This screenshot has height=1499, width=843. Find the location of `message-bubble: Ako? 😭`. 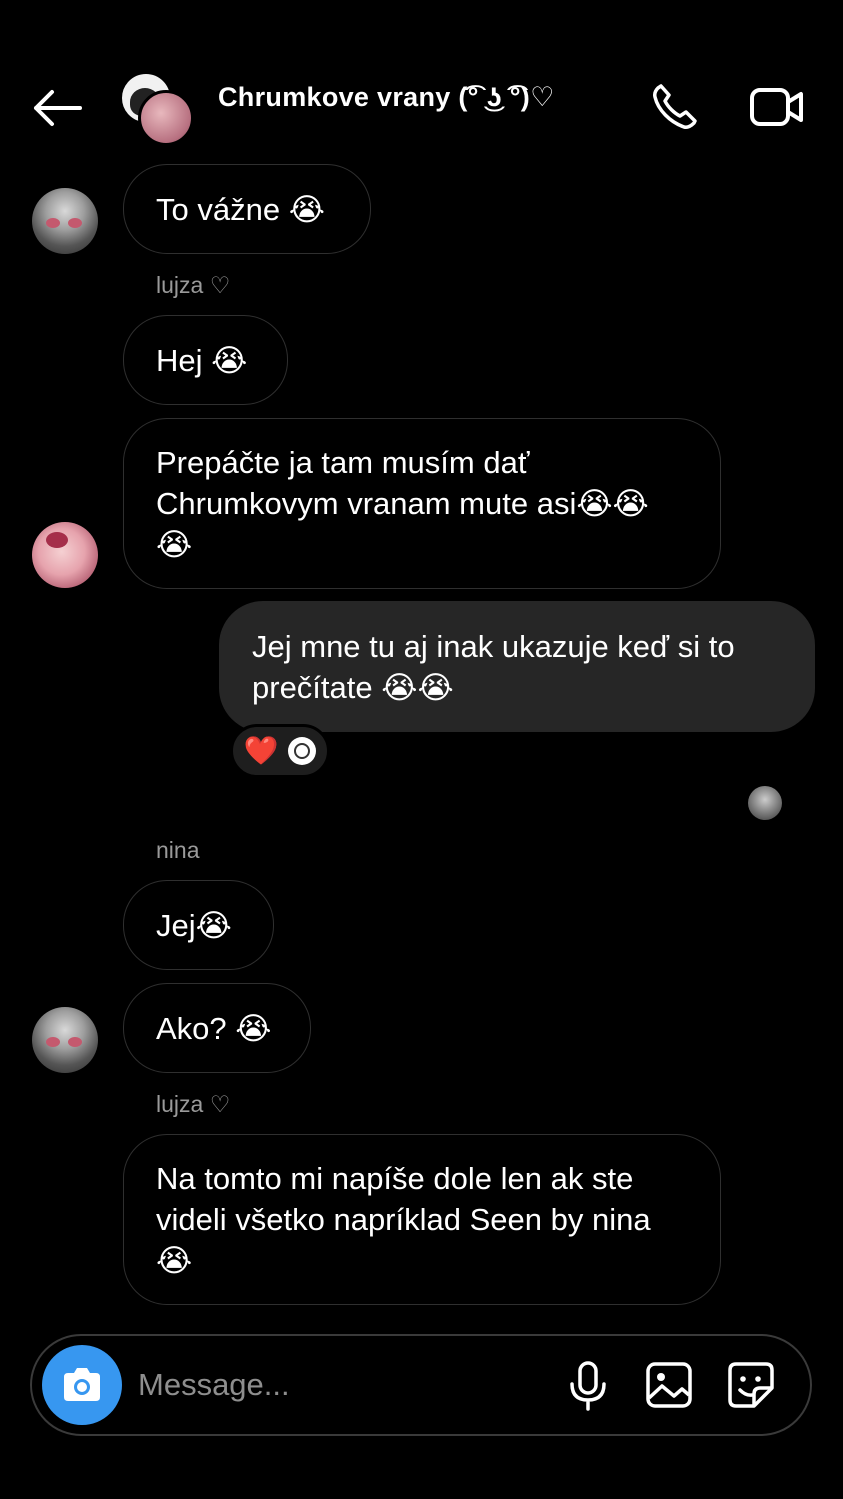

message-bubble: Ako? 😭 is located at coordinates (217, 1028).